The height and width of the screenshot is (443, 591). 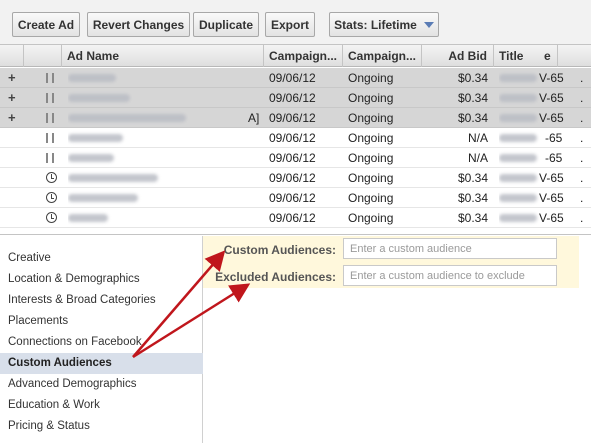 I want to click on excluded-audience-input, so click(x=450, y=275).